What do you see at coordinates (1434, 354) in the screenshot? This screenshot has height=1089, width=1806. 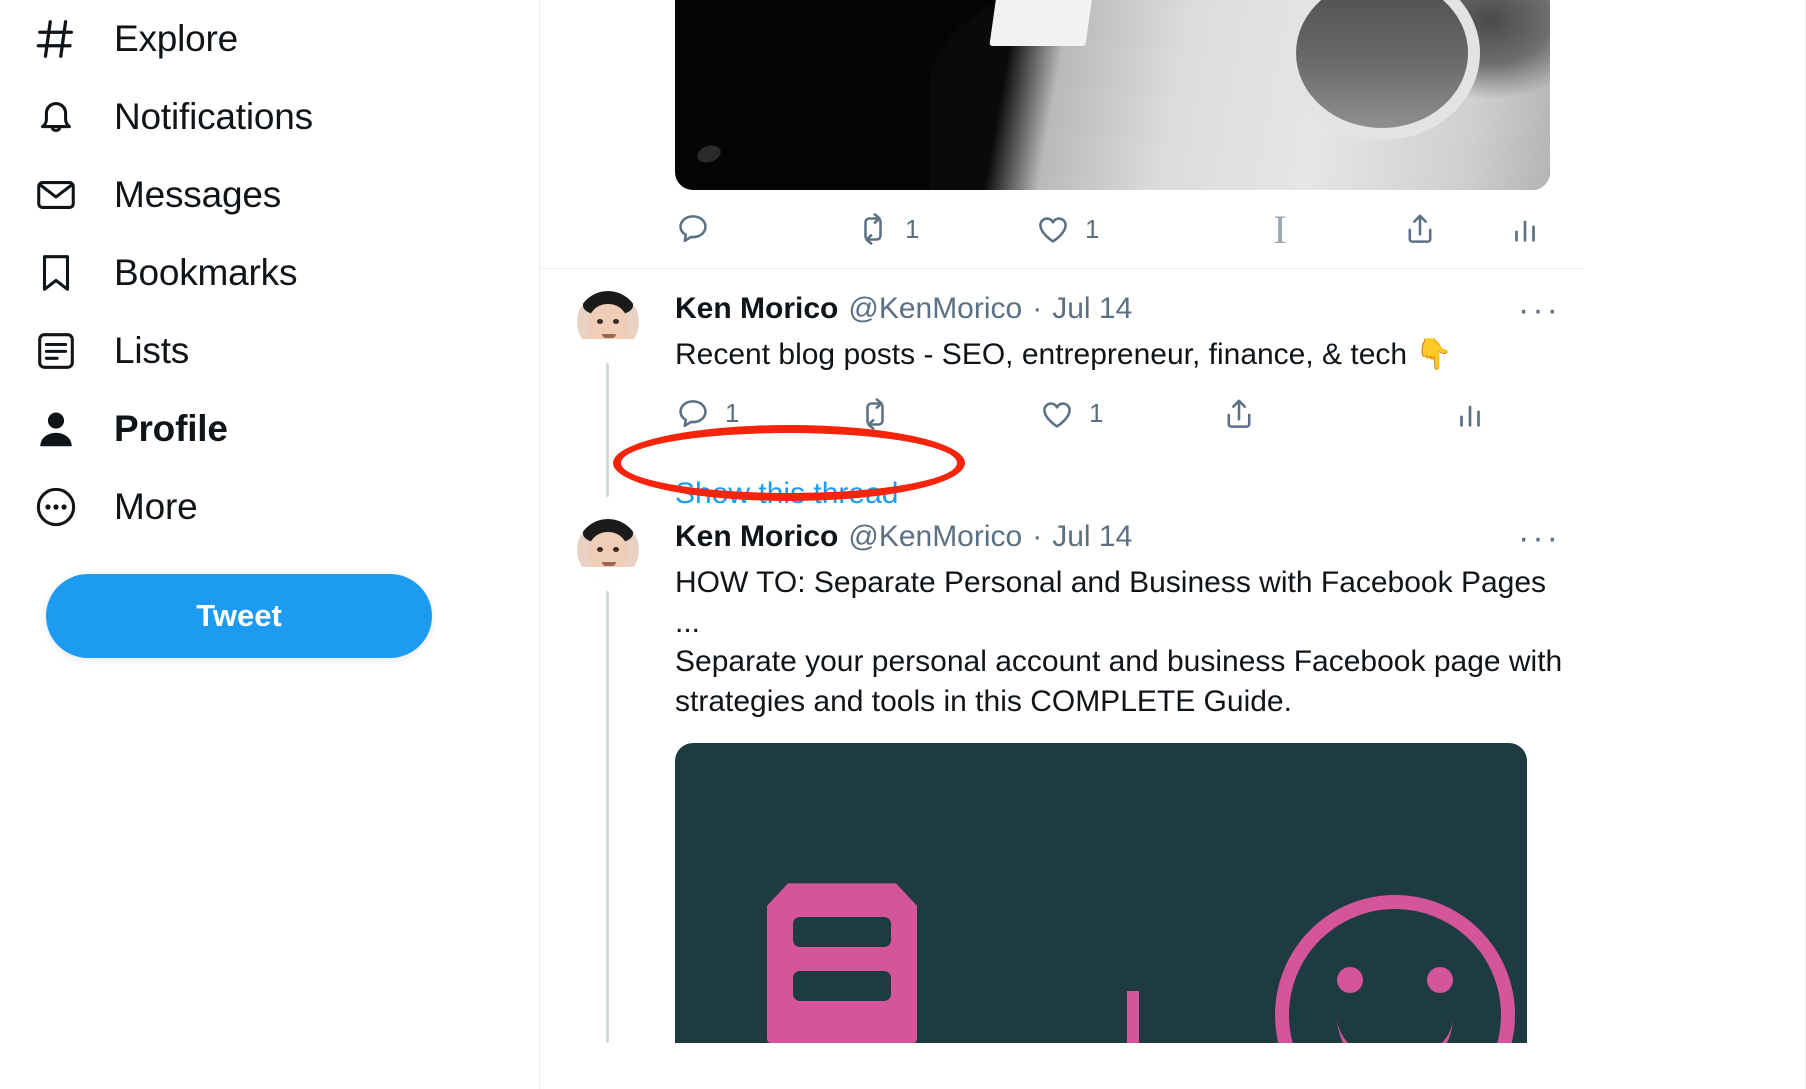 I see `pointing-down-emoji: 👇` at bounding box center [1434, 354].